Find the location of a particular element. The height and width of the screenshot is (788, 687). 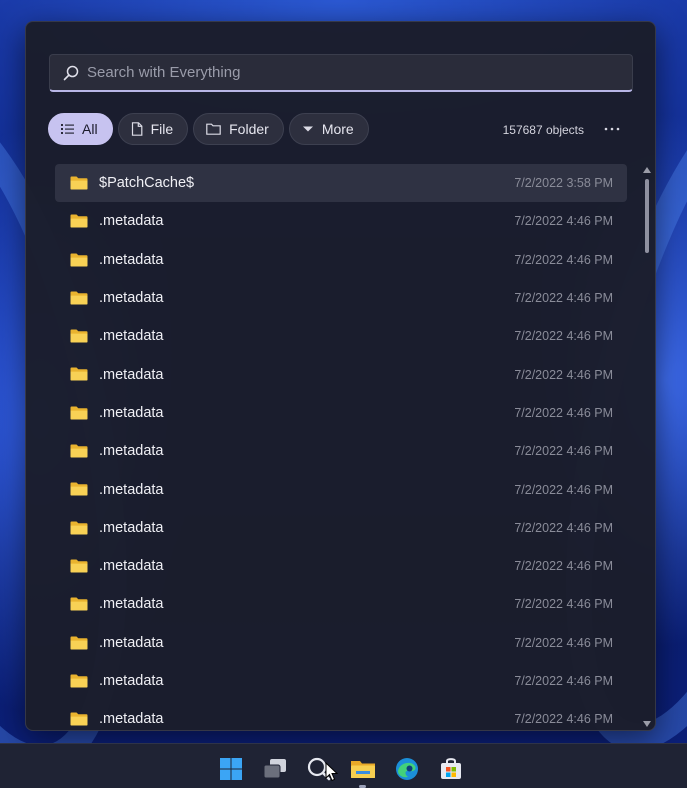

result-name: $PatchCache$ is located at coordinates (147, 183).